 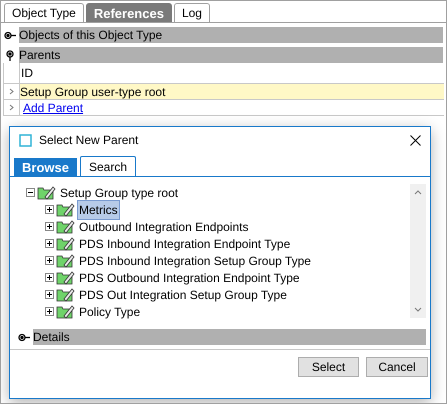 I want to click on tab: Log, so click(x=192, y=12).